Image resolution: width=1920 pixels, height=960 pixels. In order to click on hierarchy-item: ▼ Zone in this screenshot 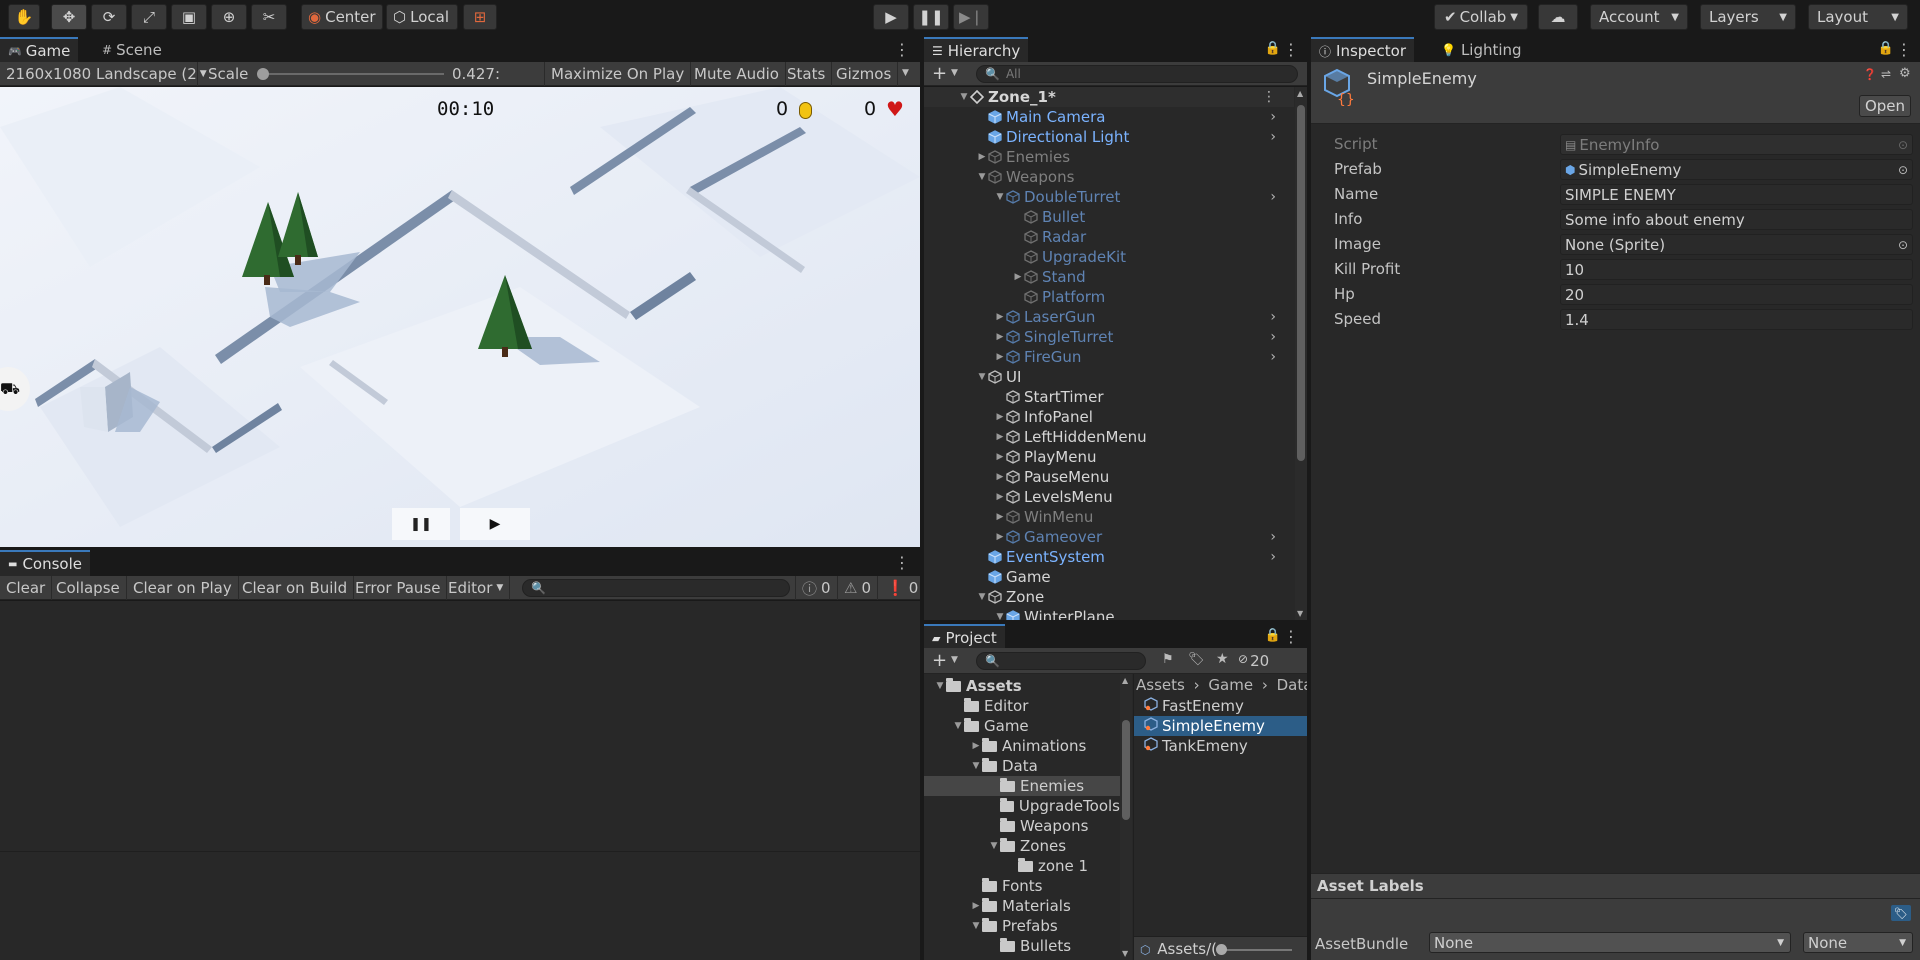, I will do `click(1135, 597)`.